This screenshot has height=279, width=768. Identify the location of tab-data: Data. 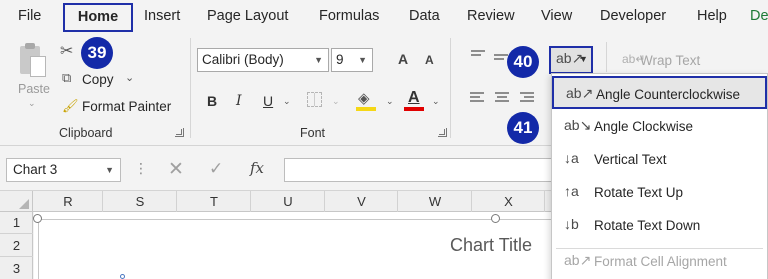
(424, 16).